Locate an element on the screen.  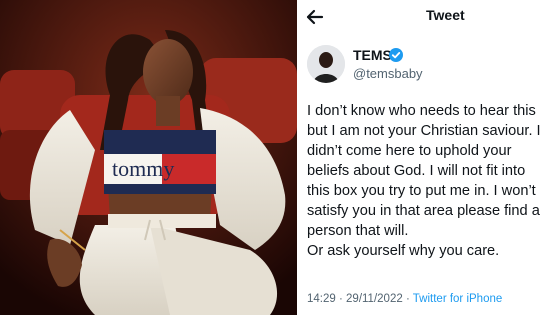
back-arrow-icon is located at coordinates (314, 17).